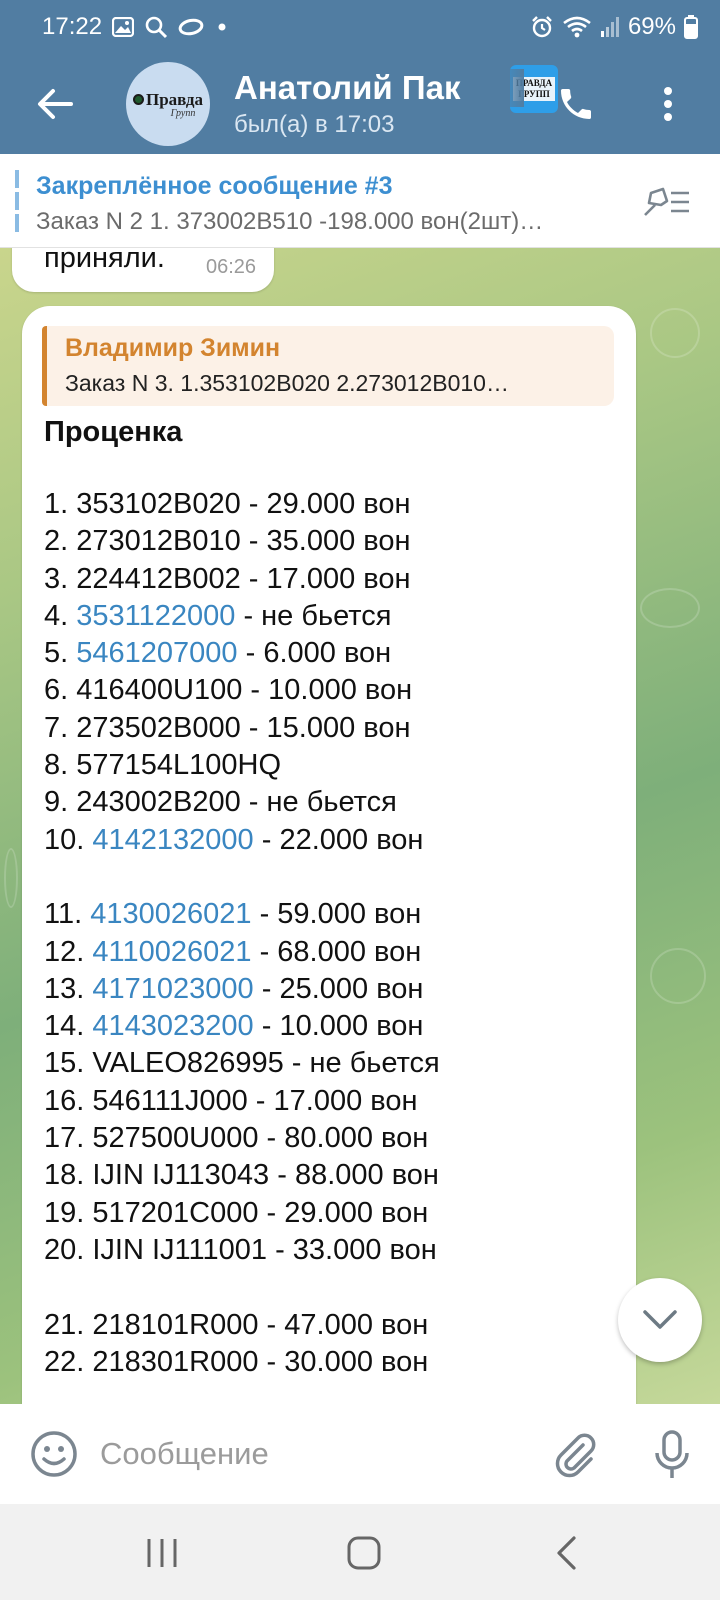 The image size is (720, 1600). I want to click on message-input-bar, so click(360, 1454).